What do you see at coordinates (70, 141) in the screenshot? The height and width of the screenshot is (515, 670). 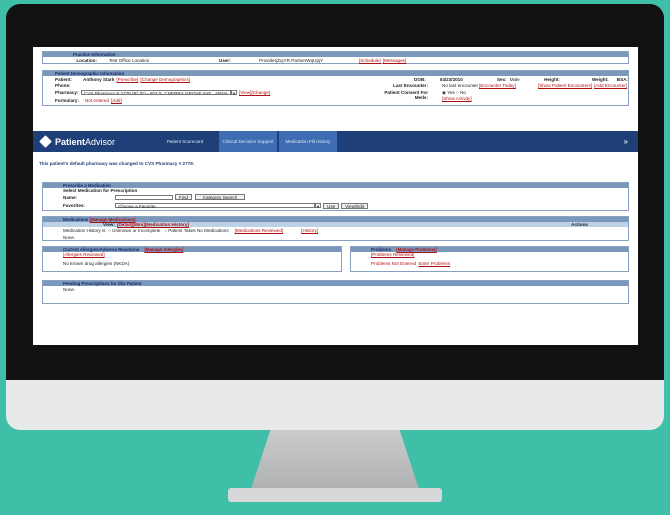 I see `brand-patient: Patient` at bounding box center [70, 141].